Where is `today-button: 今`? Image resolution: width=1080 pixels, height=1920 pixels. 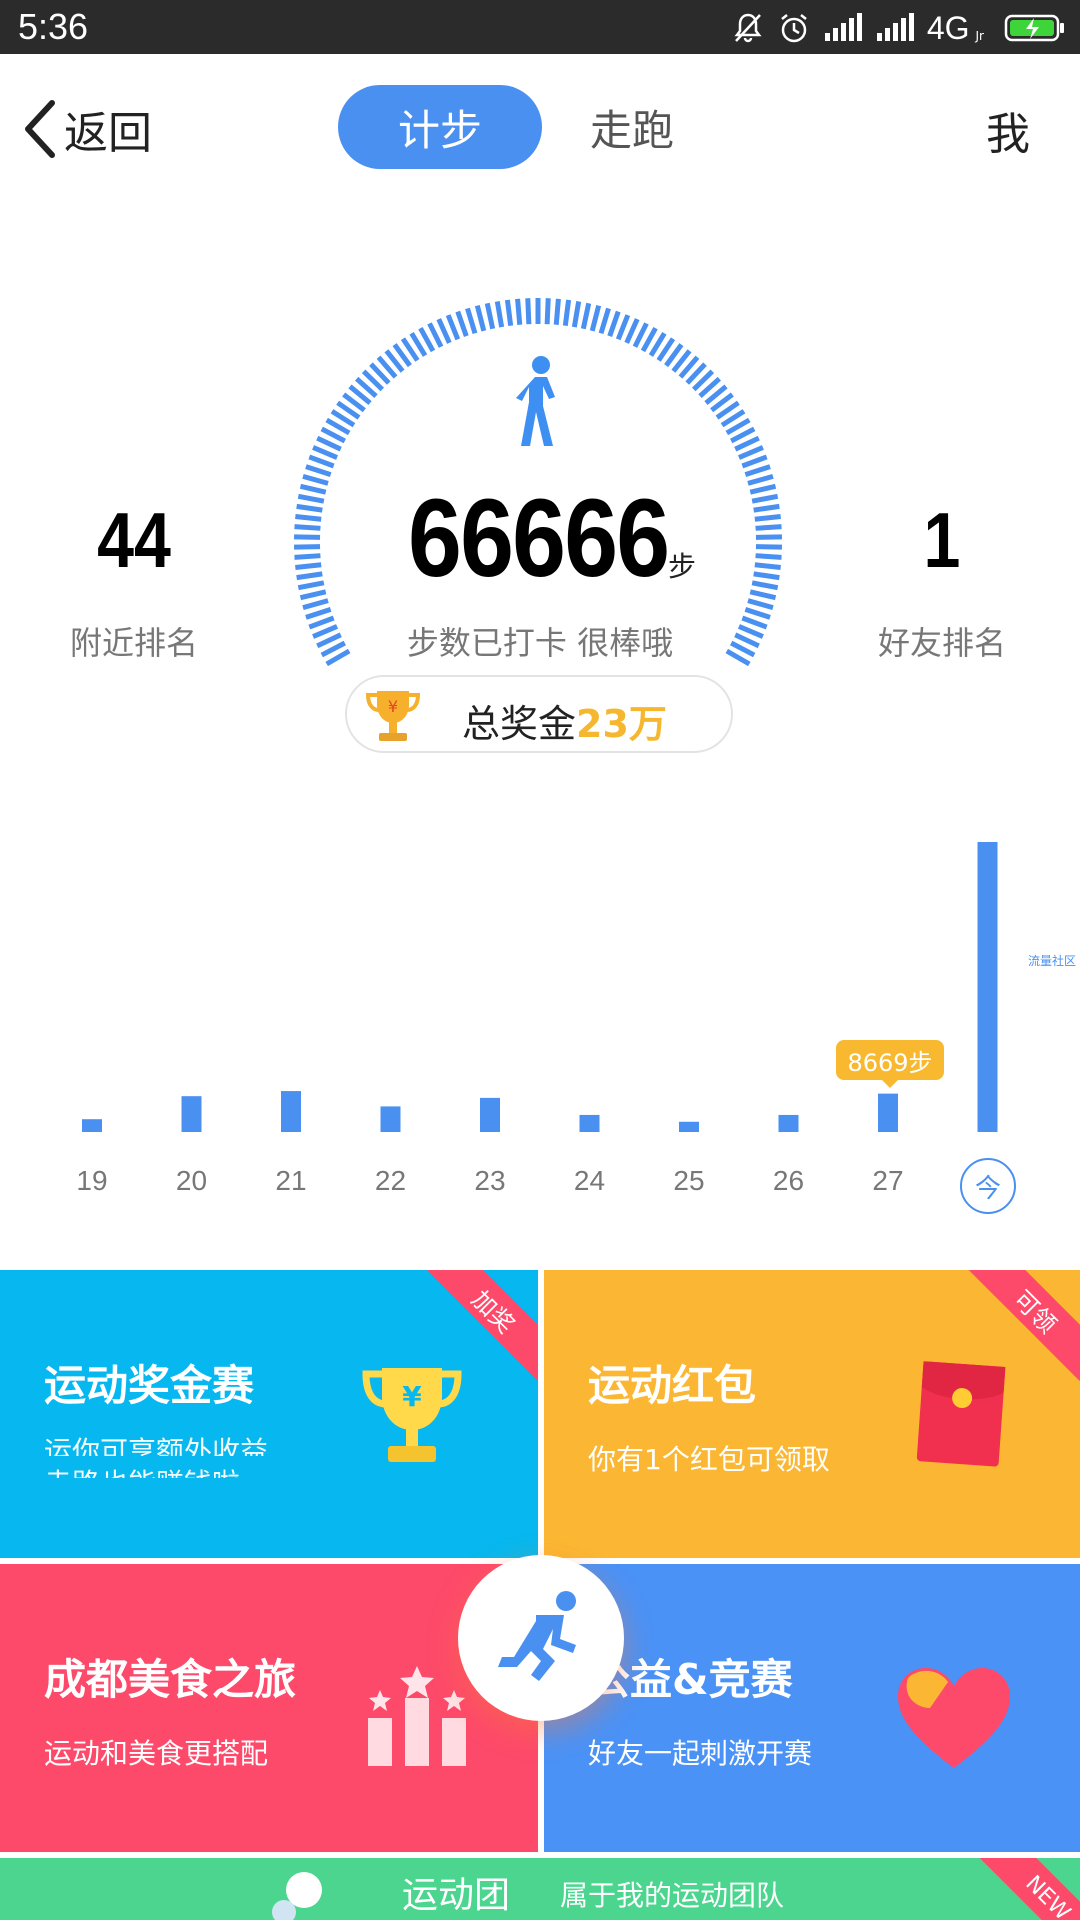 today-button: 今 is located at coordinates (988, 1186).